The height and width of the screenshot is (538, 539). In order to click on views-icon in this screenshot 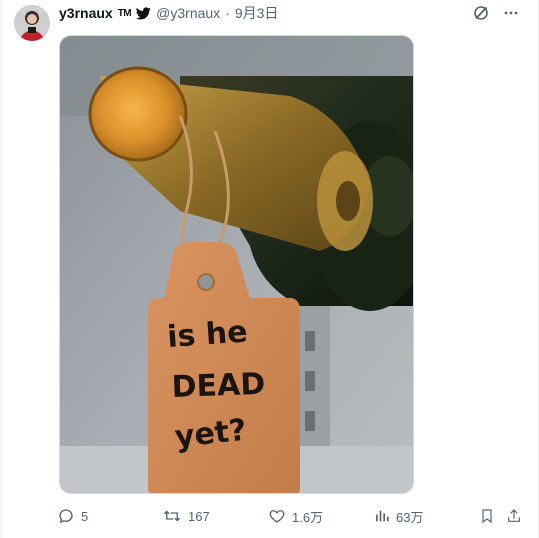, I will do `click(382, 516)`.